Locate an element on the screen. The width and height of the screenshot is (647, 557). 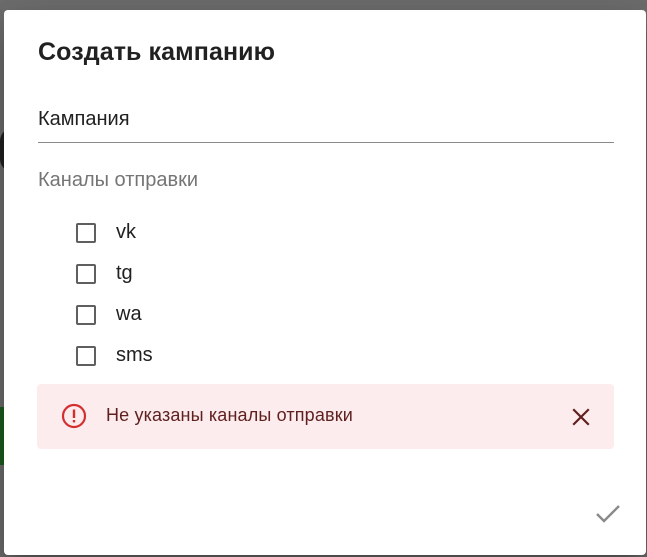
channel-label: sms is located at coordinates (134, 355).